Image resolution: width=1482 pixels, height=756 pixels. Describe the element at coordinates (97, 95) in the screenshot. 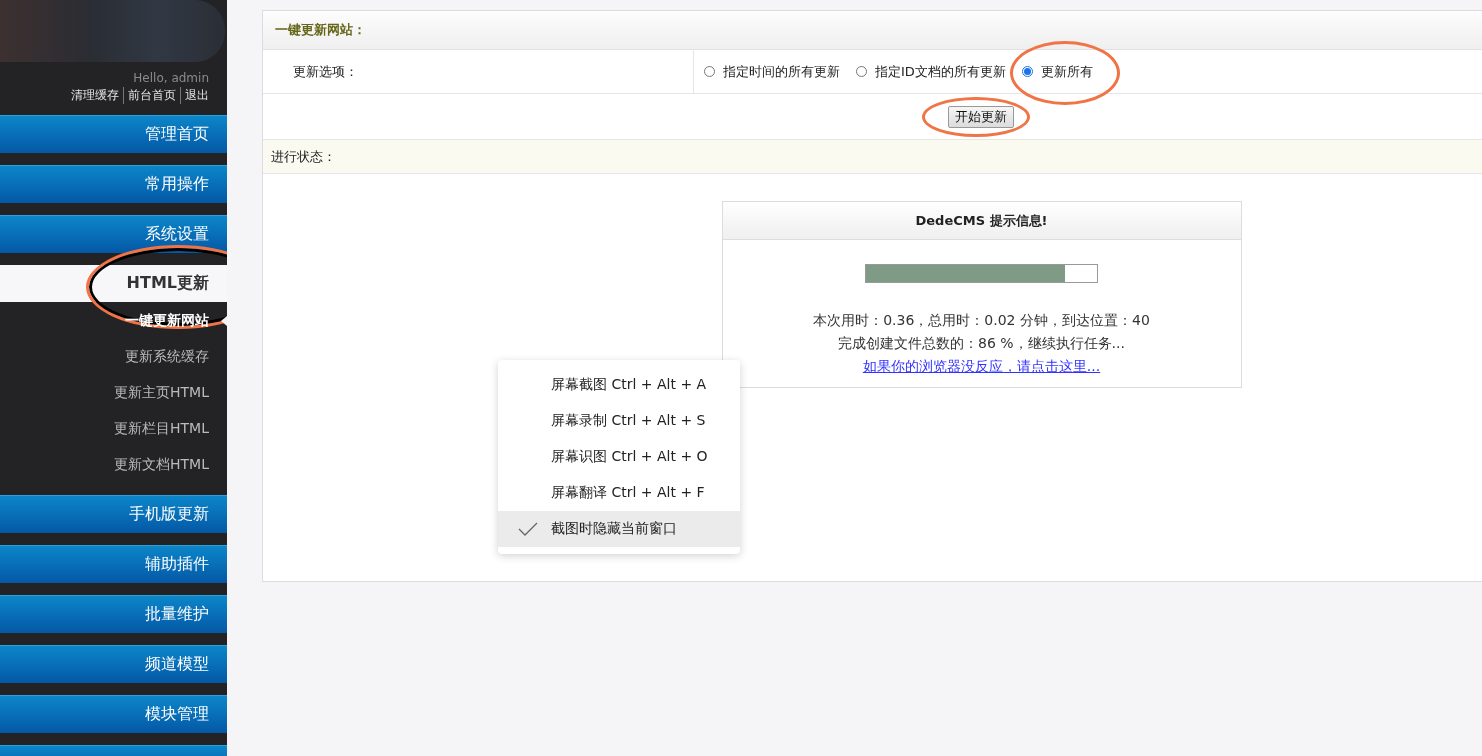

I see `header-link: 清理缓存` at that location.